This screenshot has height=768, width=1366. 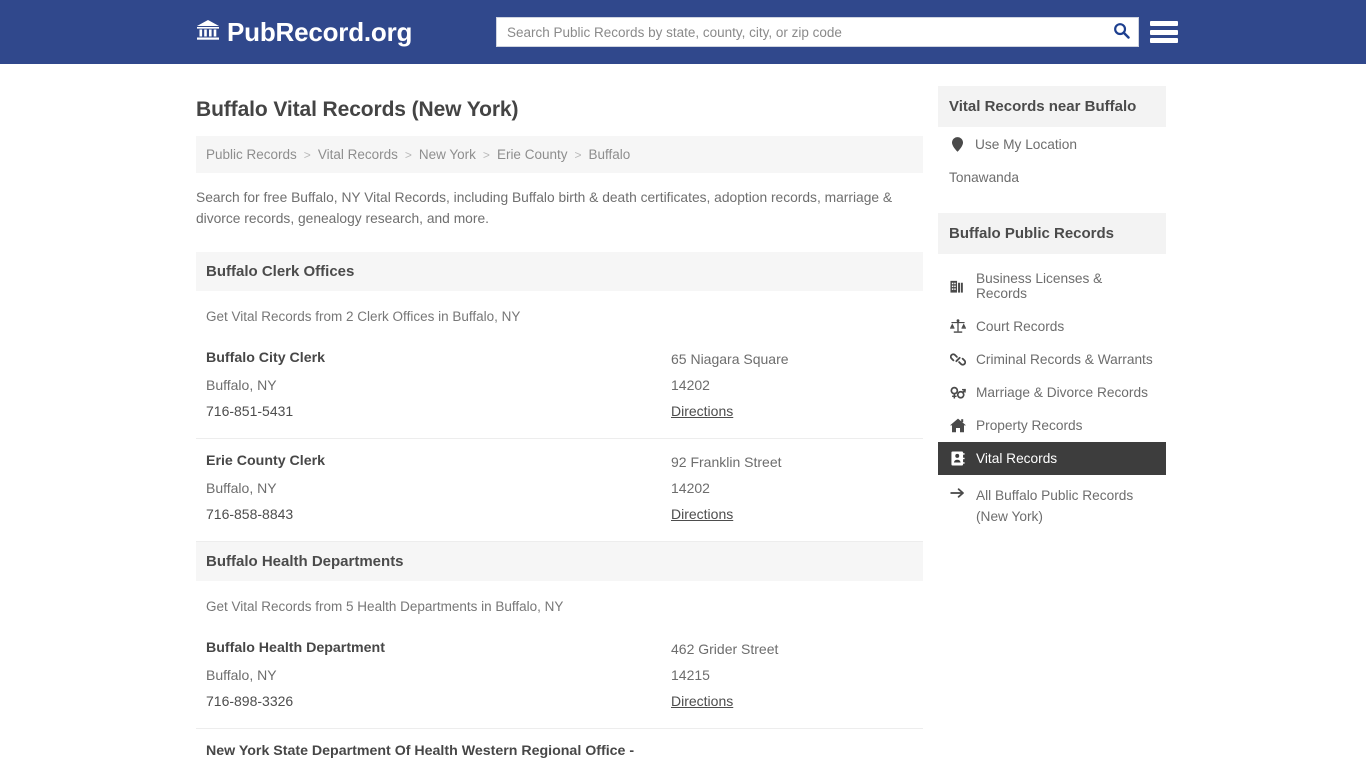 I want to click on sidebar-item-property-records: Property Records, so click(x=1052, y=425).